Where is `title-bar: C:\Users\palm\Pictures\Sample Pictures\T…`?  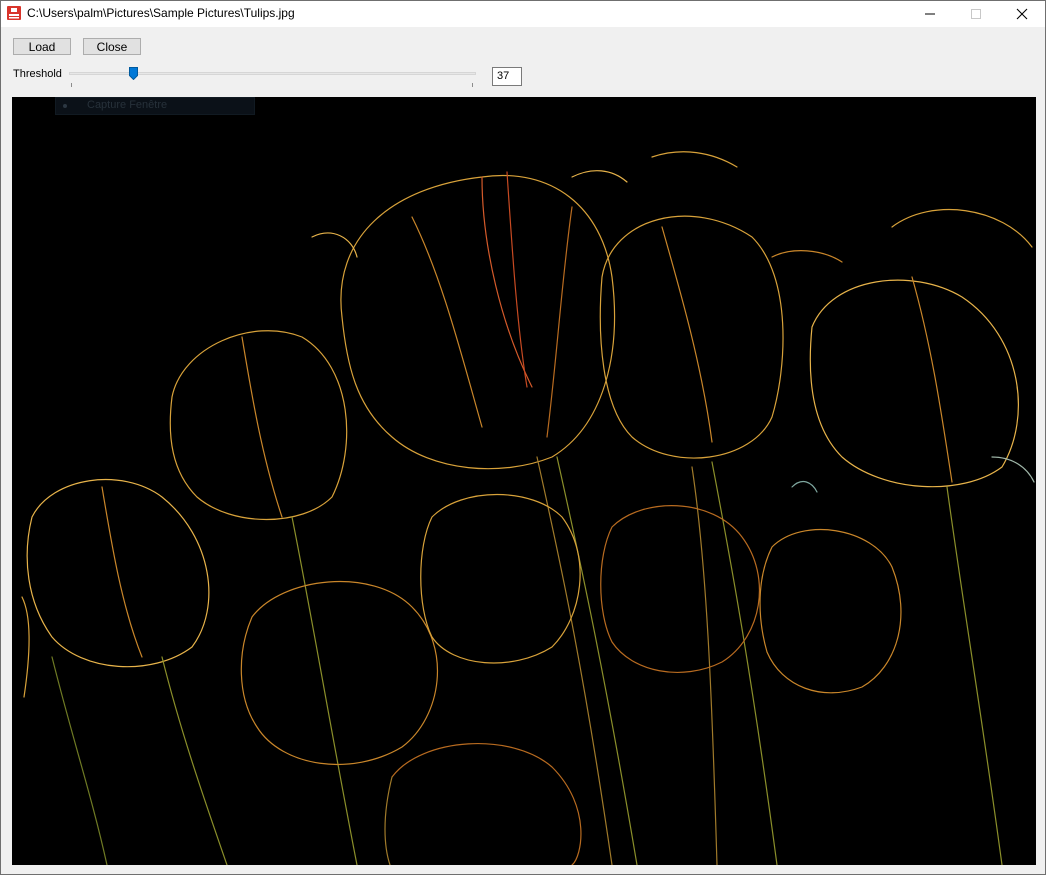 title-bar: C:\Users\palm\Pictures\Sample Pictures\T… is located at coordinates (523, 14).